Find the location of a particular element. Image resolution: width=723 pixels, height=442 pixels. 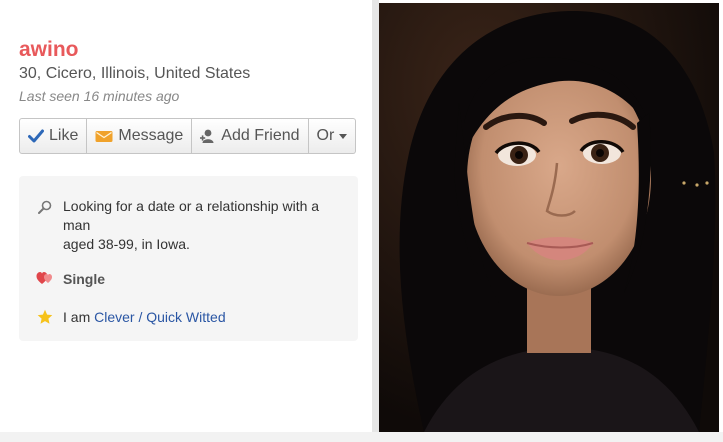

like-button: Like is located at coordinates (53, 136).